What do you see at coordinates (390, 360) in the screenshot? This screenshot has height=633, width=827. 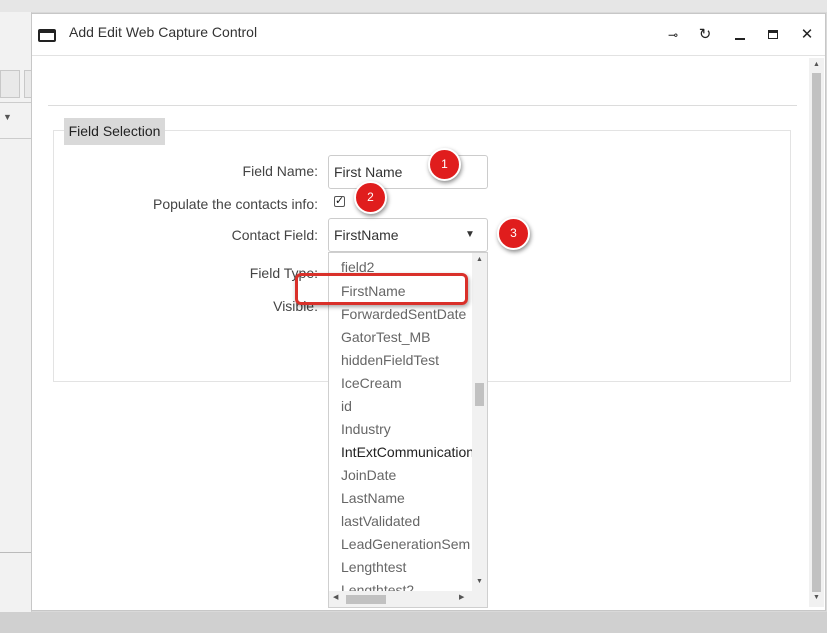 I see `dropdown-option: hiddenFieldTest` at bounding box center [390, 360].